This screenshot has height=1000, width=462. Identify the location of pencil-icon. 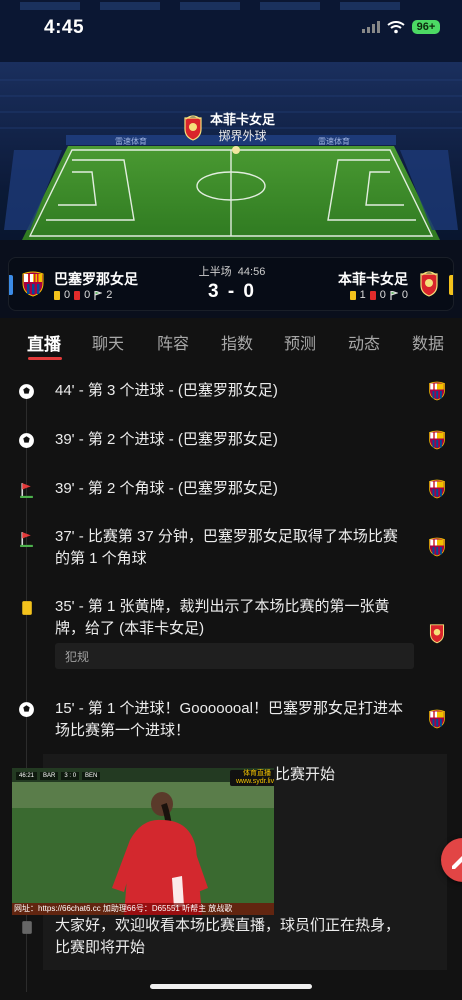
(457, 862).